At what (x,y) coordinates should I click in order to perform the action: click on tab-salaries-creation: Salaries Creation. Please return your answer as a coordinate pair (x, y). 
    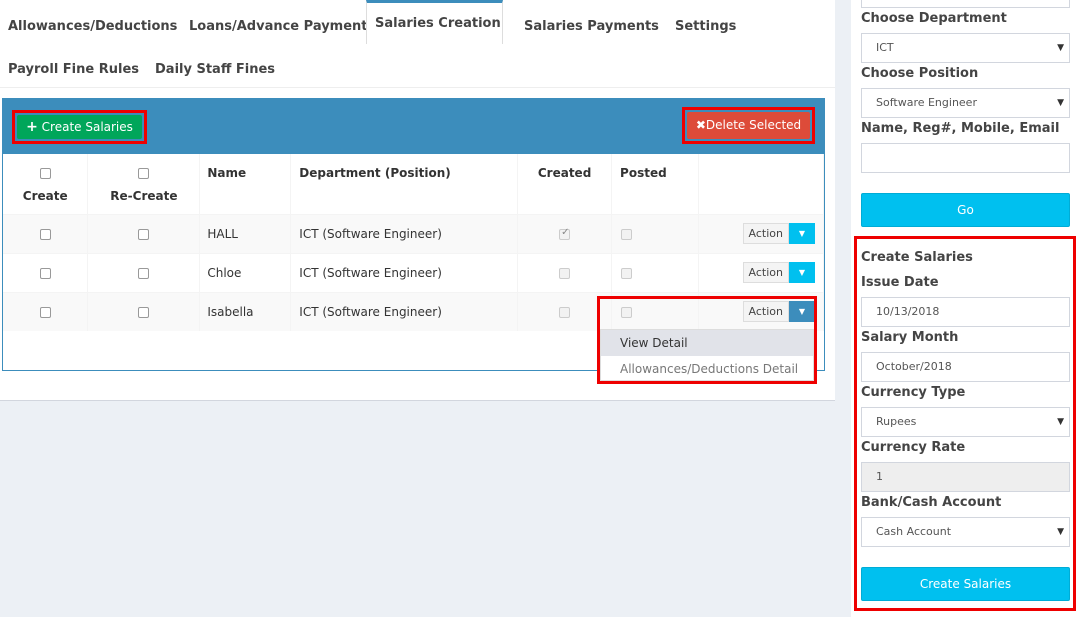
    Looking at the image, I should click on (434, 22).